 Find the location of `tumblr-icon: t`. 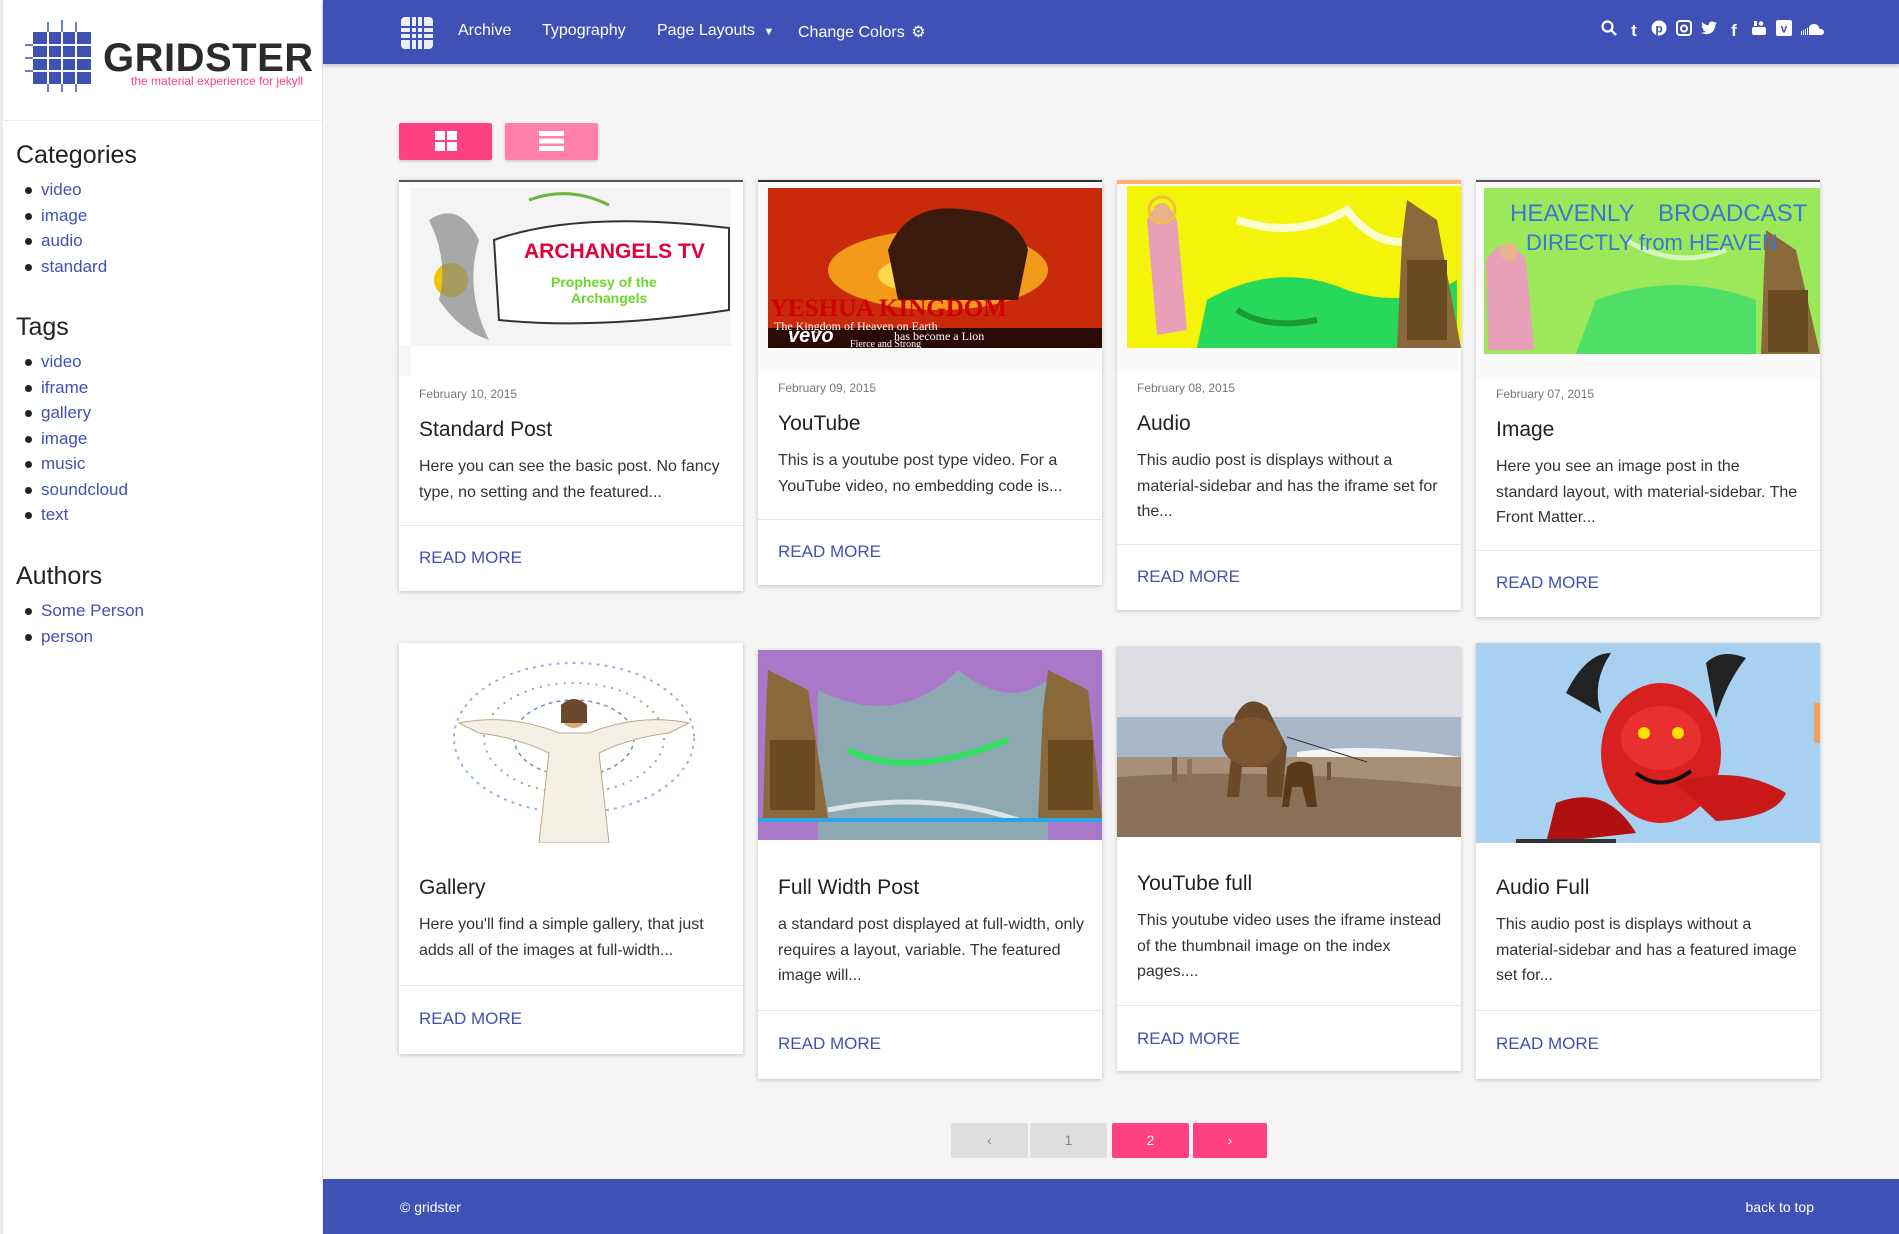

tumblr-icon: t is located at coordinates (1634, 31).